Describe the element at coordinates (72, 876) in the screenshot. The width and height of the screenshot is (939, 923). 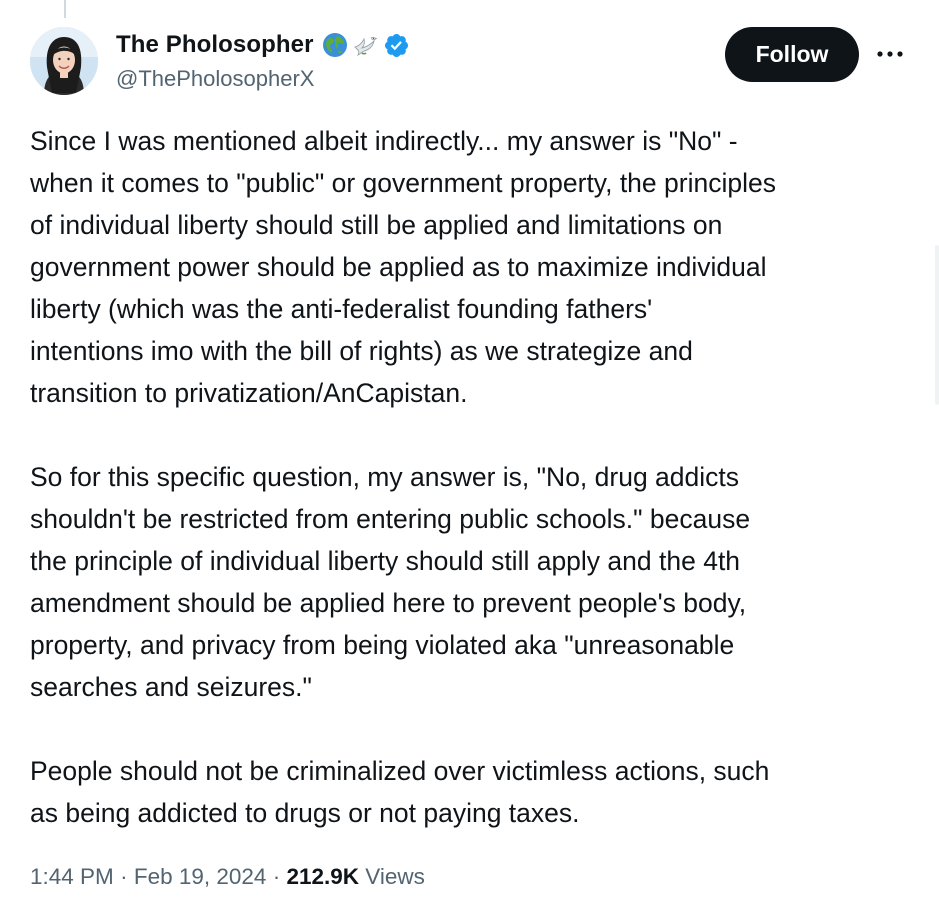
I see `tweet-time: 1:44 PM` at that location.